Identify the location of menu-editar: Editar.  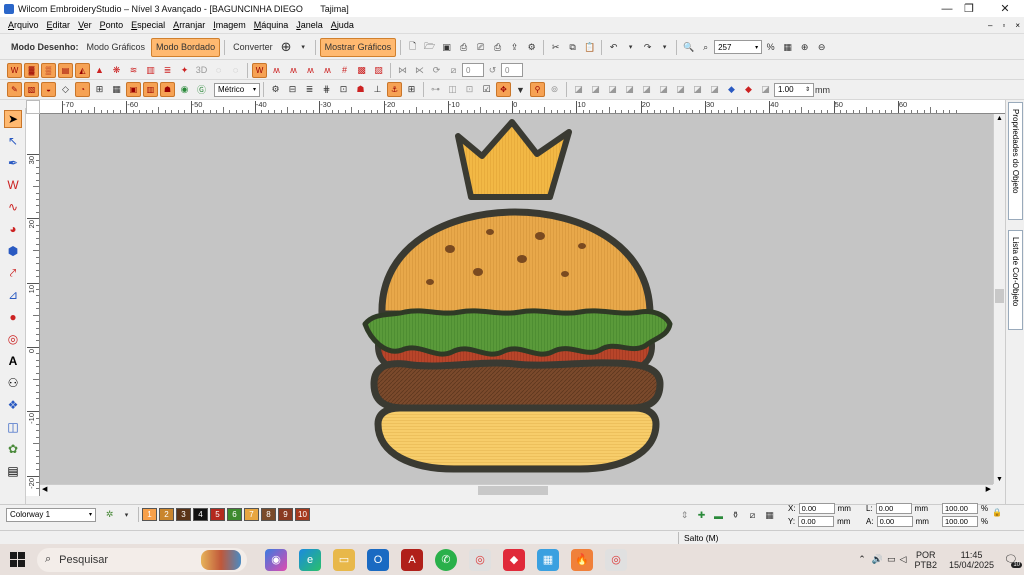
(59, 25).